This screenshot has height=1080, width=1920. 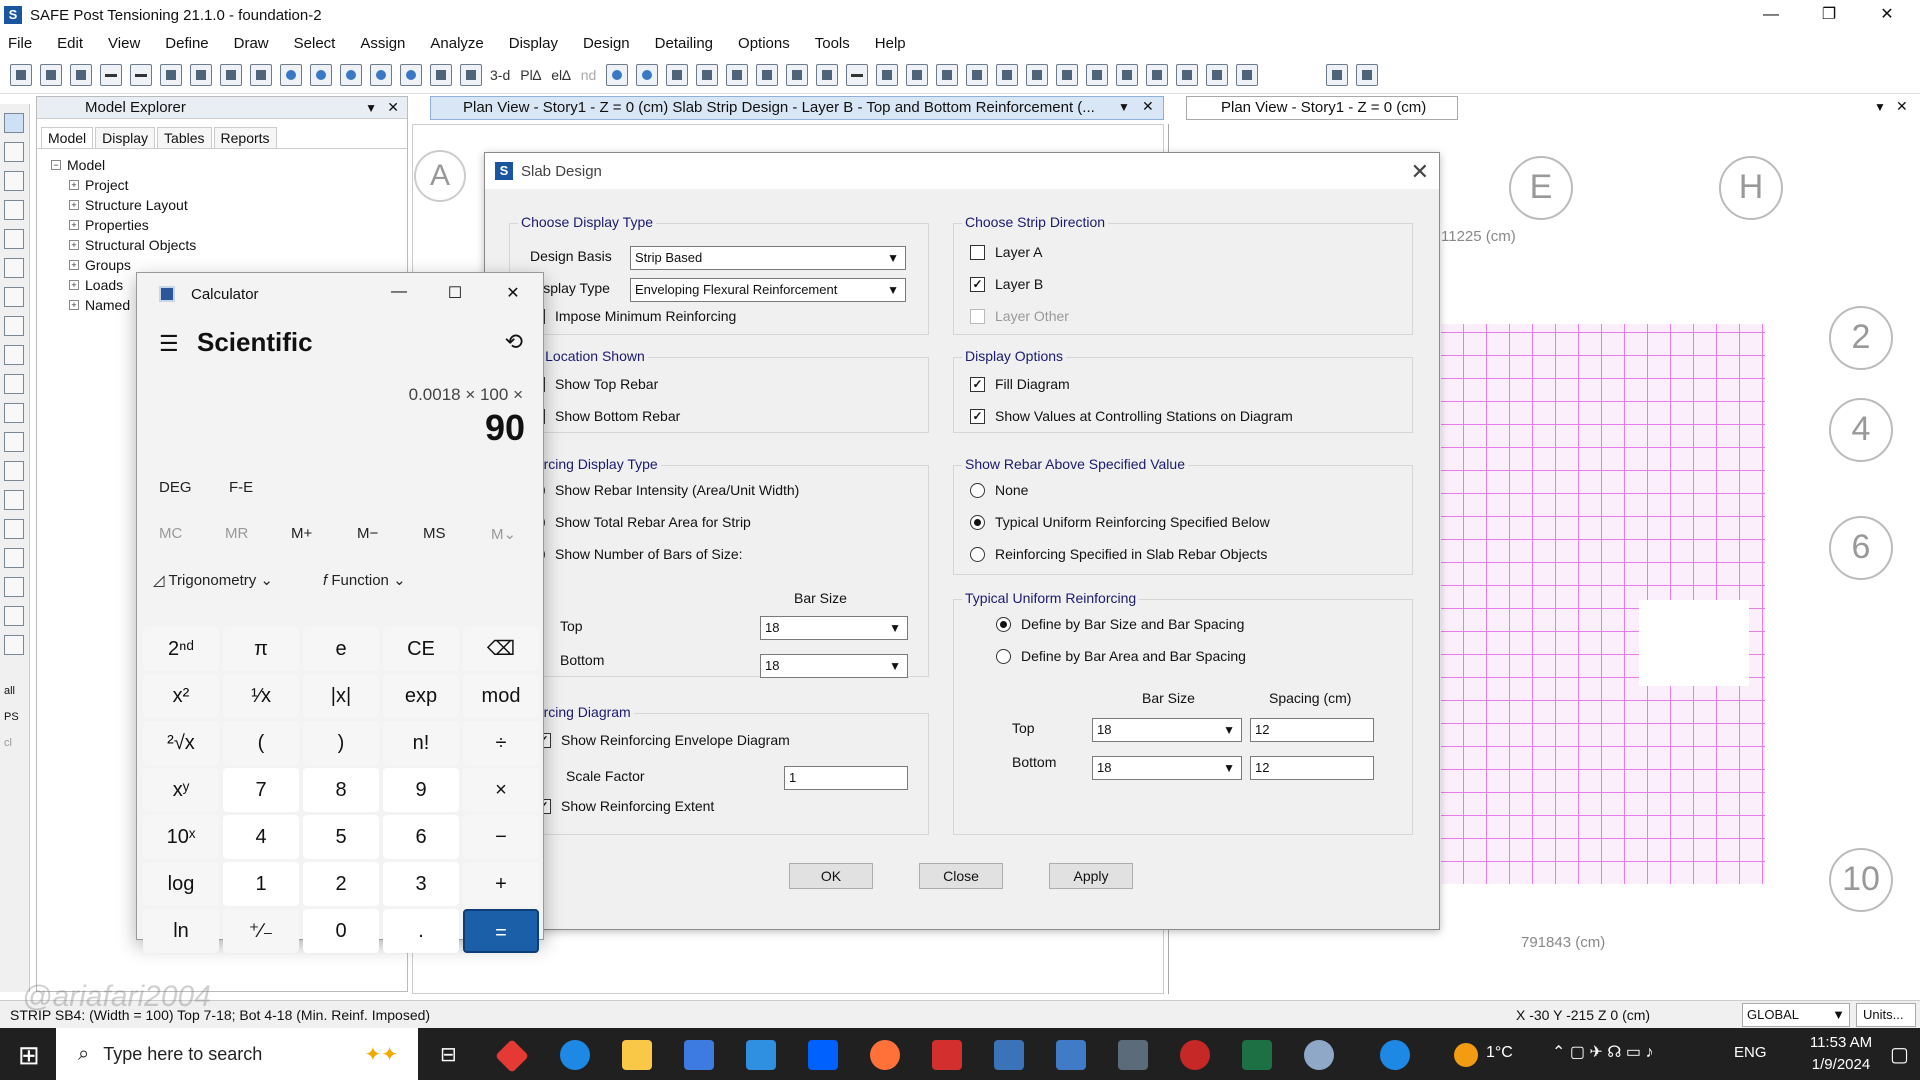 What do you see at coordinates (315, 43) in the screenshot?
I see `menu-select: Select` at bounding box center [315, 43].